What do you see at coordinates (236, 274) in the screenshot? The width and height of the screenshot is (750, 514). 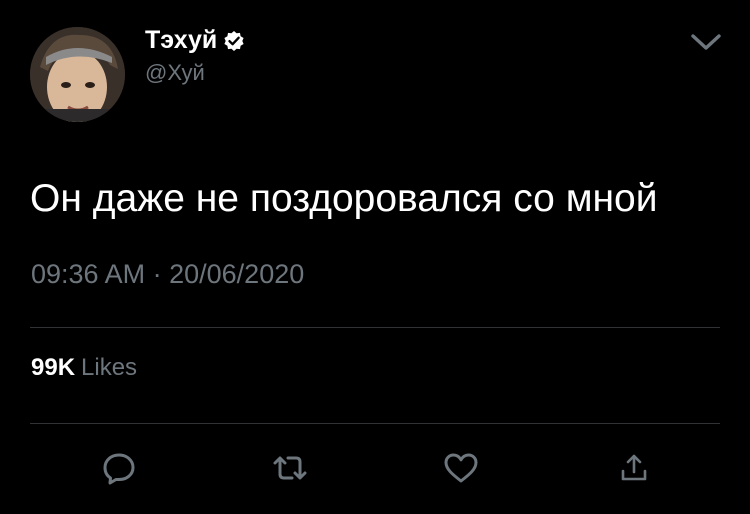 I see `tweet-date: 20/06/2020` at bounding box center [236, 274].